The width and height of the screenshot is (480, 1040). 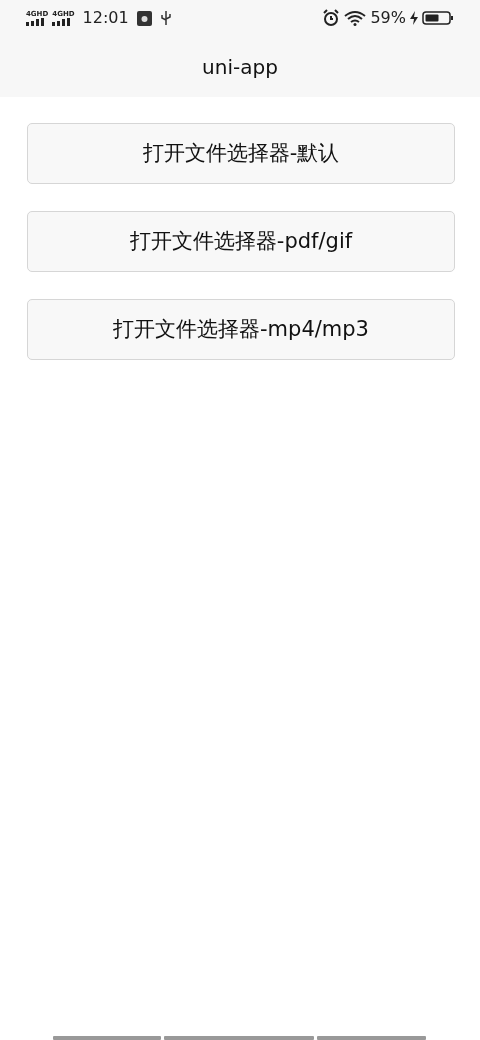 What do you see at coordinates (355, 18) in the screenshot?
I see `wifi-icon` at bounding box center [355, 18].